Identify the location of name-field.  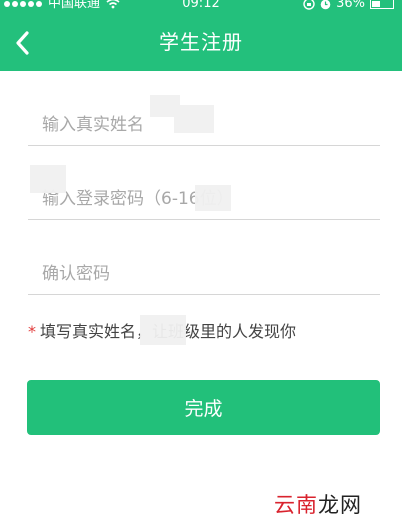
(204, 126).